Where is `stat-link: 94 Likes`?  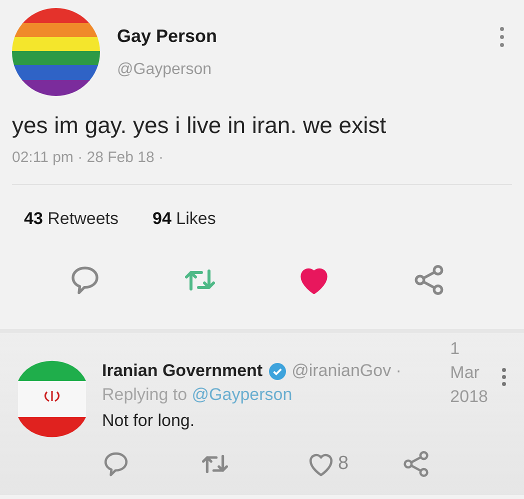 stat-link: 94 Likes is located at coordinates (184, 219).